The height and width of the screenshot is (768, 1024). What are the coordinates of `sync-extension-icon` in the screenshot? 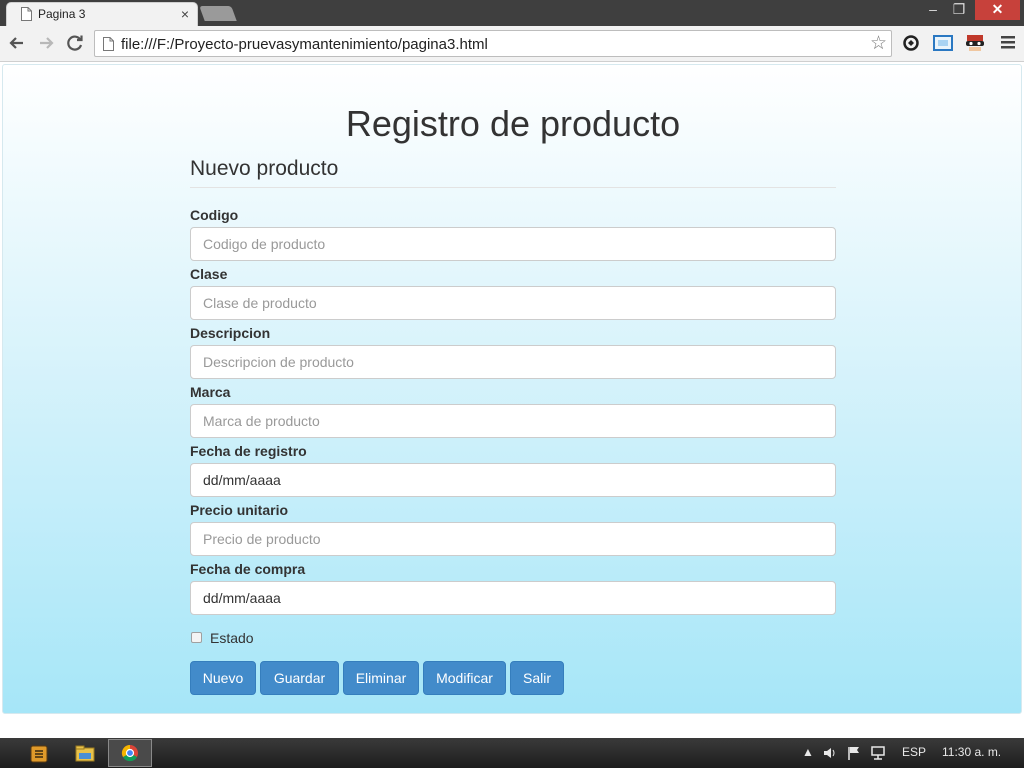 It's located at (911, 43).